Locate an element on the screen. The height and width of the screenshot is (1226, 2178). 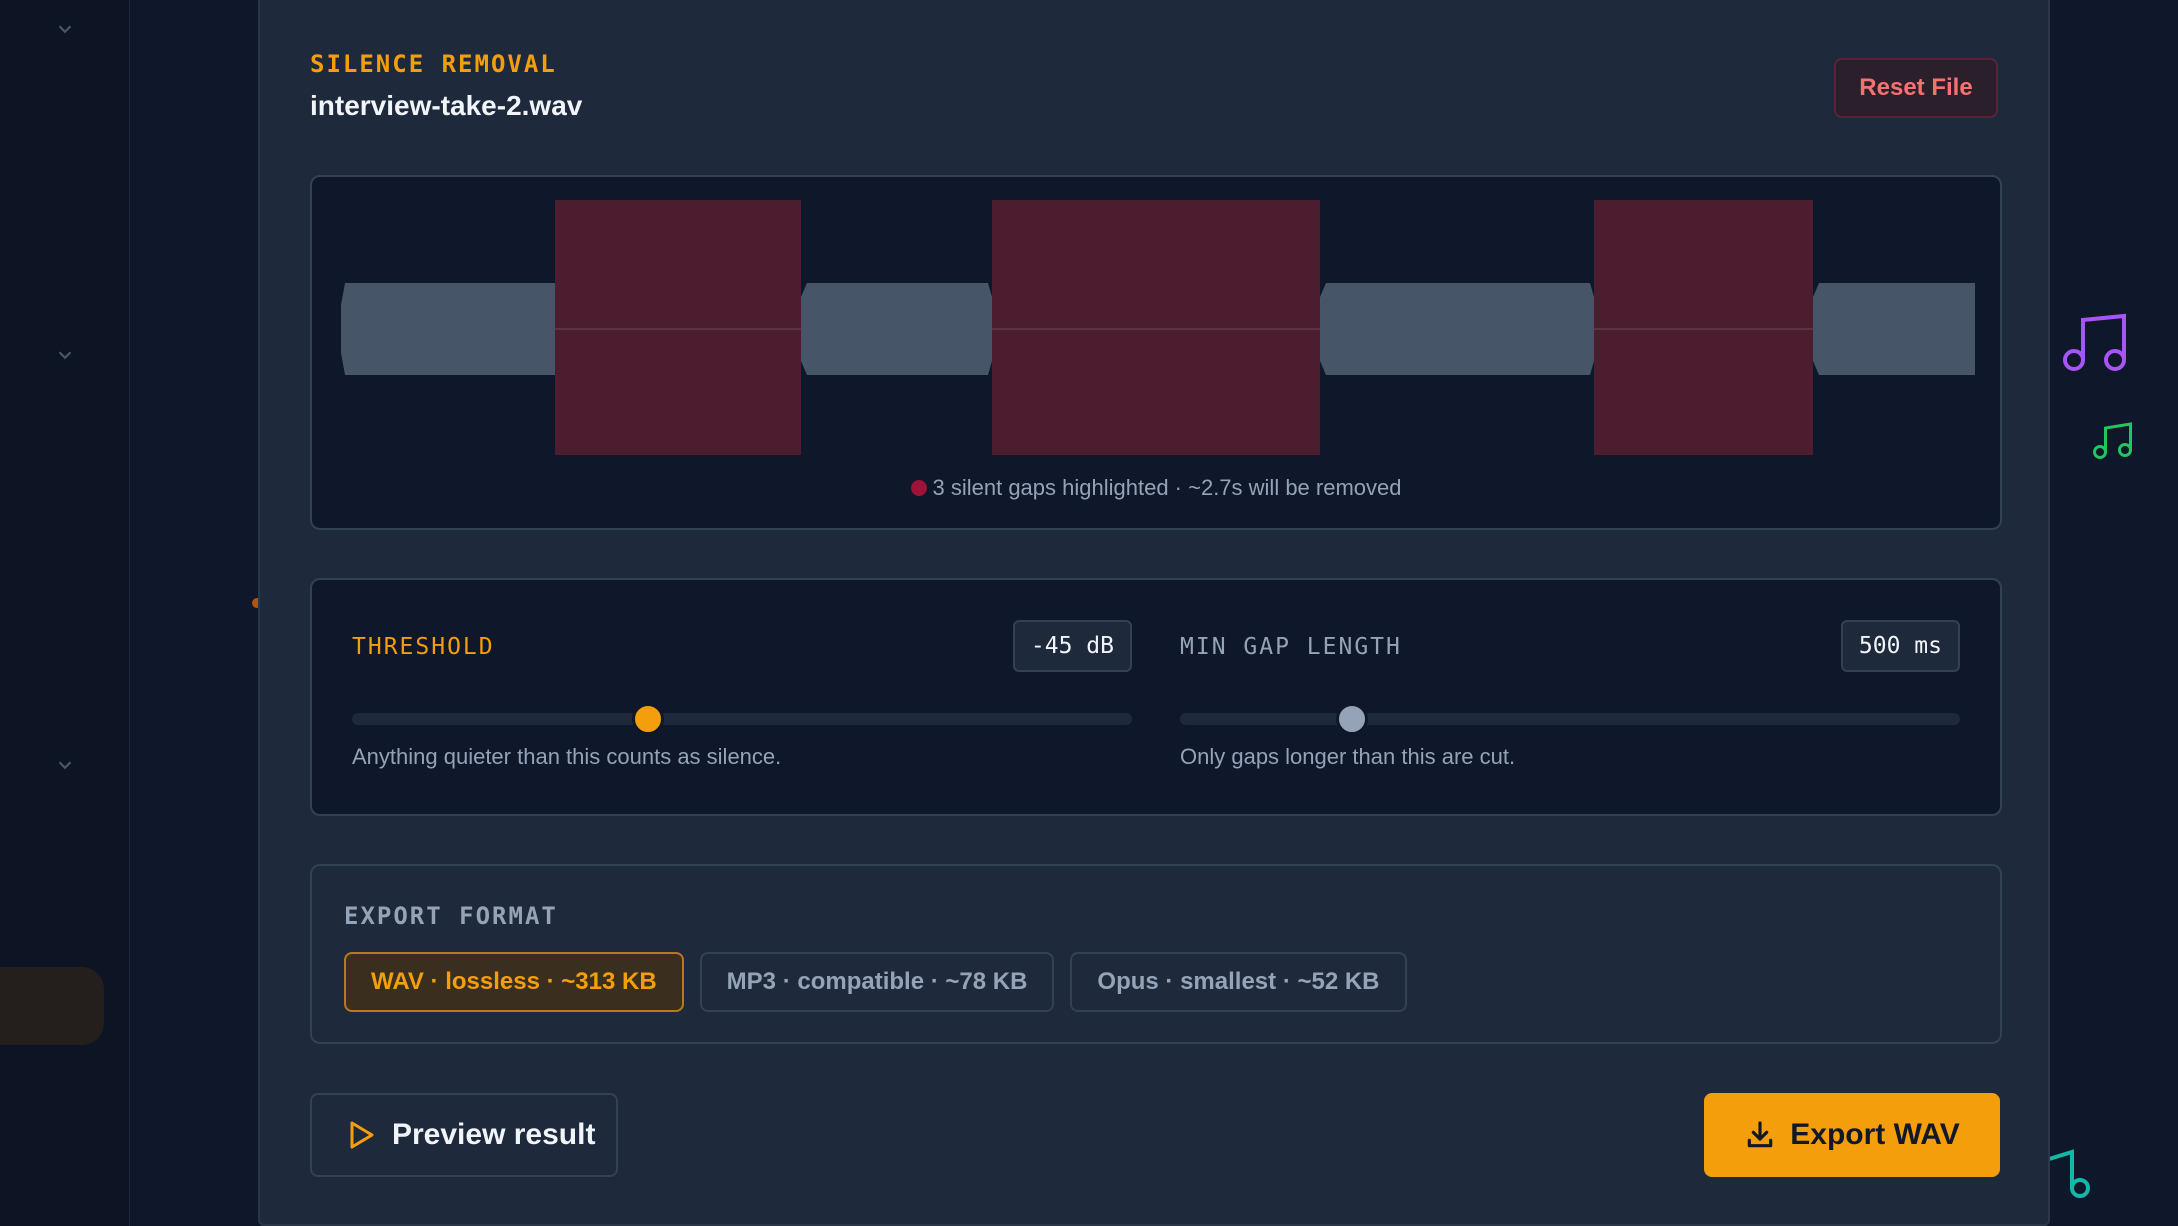
export-label: Export WAV is located at coordinates (1875, 1134).